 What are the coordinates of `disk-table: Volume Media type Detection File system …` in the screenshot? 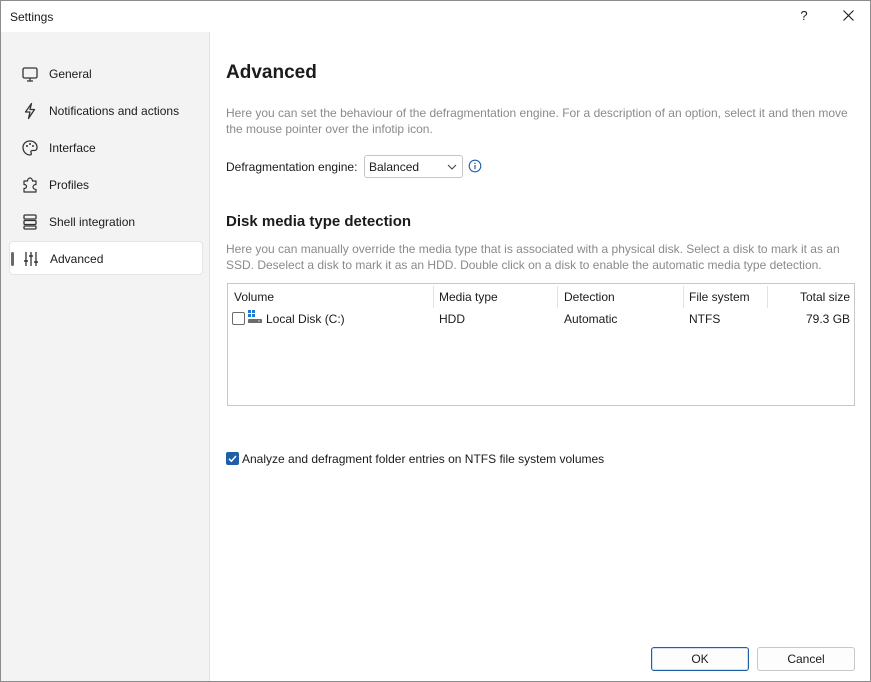 It's located at (541, 344).